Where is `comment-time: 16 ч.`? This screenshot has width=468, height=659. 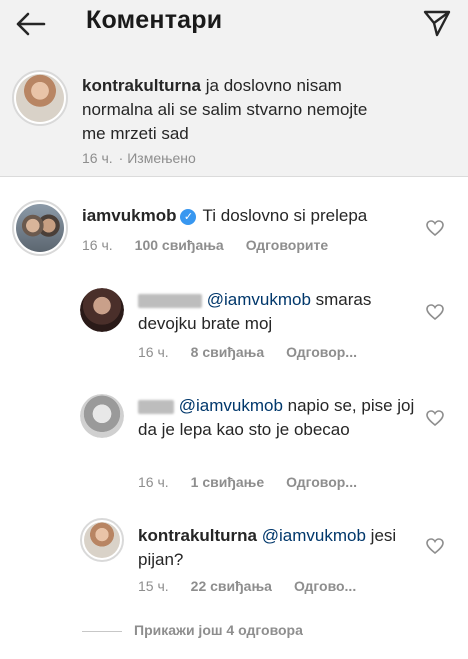 comment-time: 16 ч. is located at coordinates (97, 245).